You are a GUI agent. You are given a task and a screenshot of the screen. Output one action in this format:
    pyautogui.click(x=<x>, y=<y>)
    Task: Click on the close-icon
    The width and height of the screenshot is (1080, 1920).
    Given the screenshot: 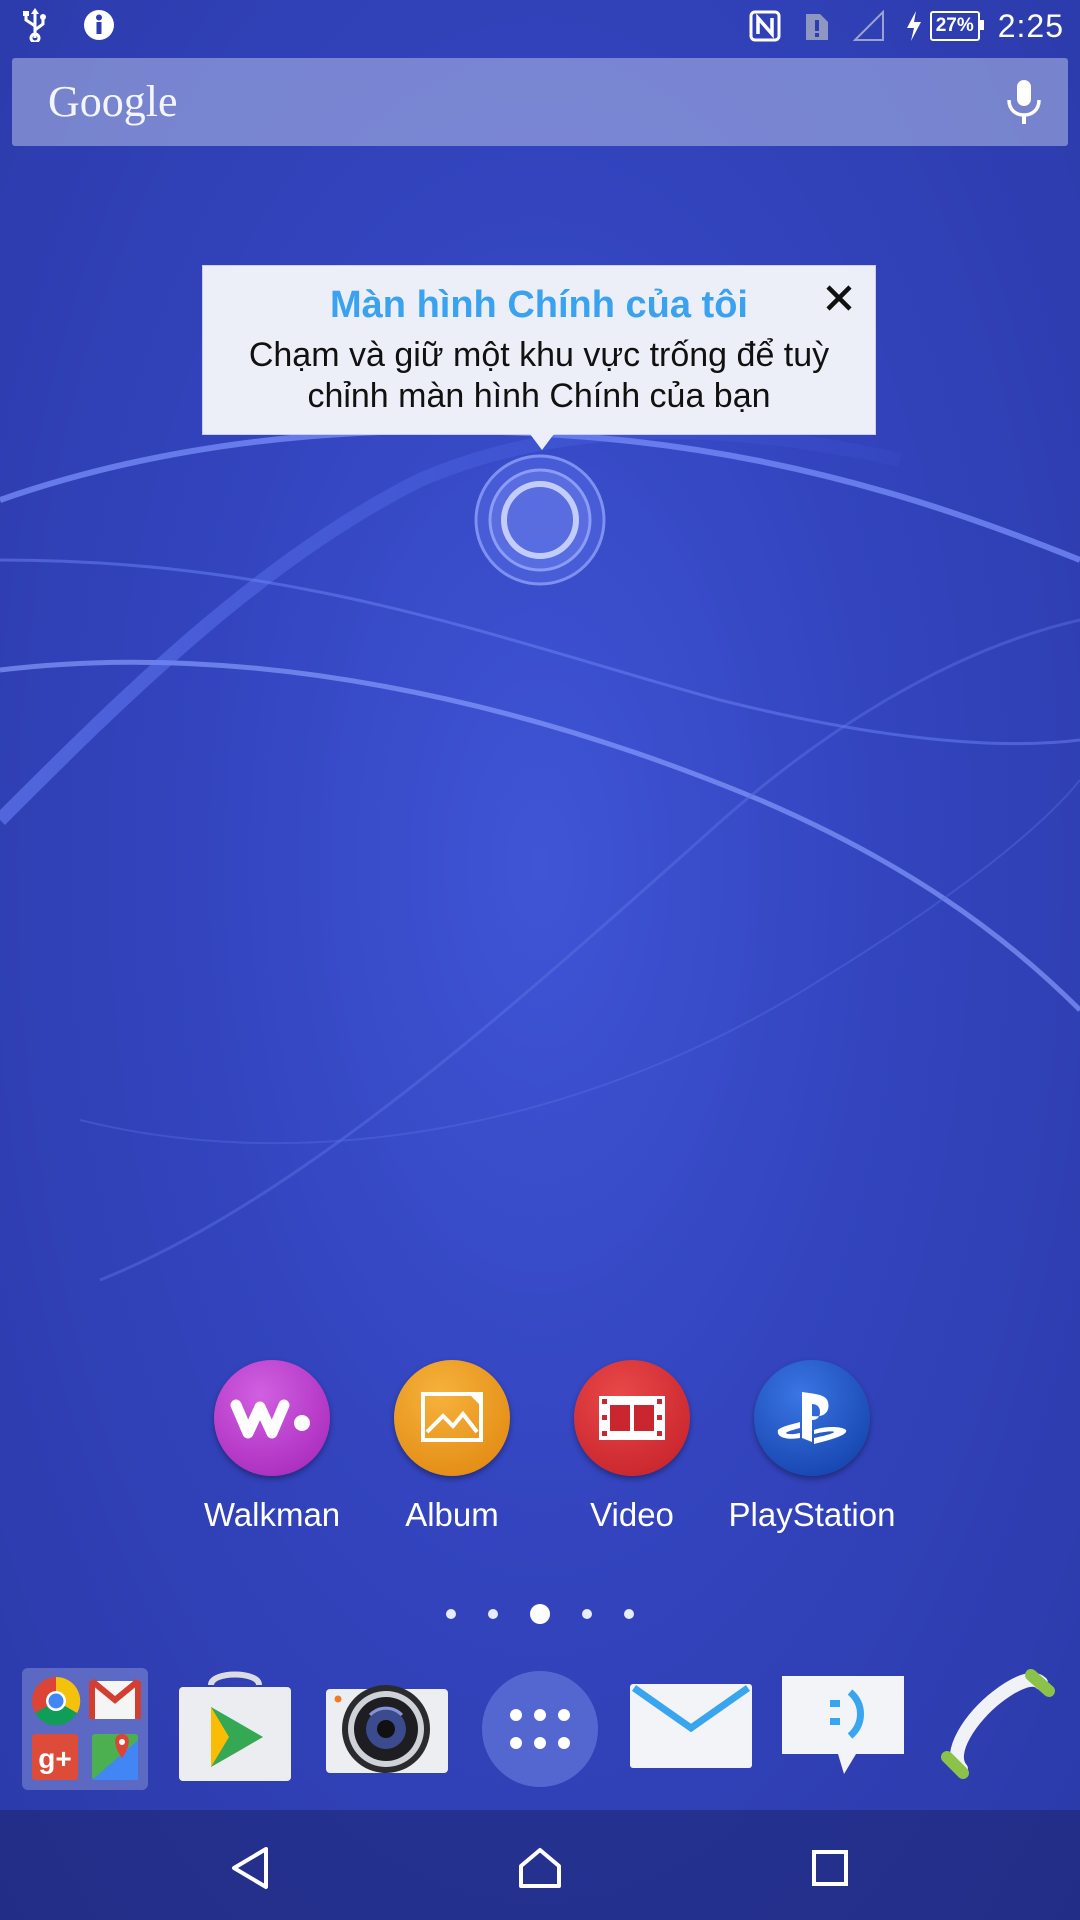 What is the action you would take?
    pyautogui.click(x=839, y=298)
    